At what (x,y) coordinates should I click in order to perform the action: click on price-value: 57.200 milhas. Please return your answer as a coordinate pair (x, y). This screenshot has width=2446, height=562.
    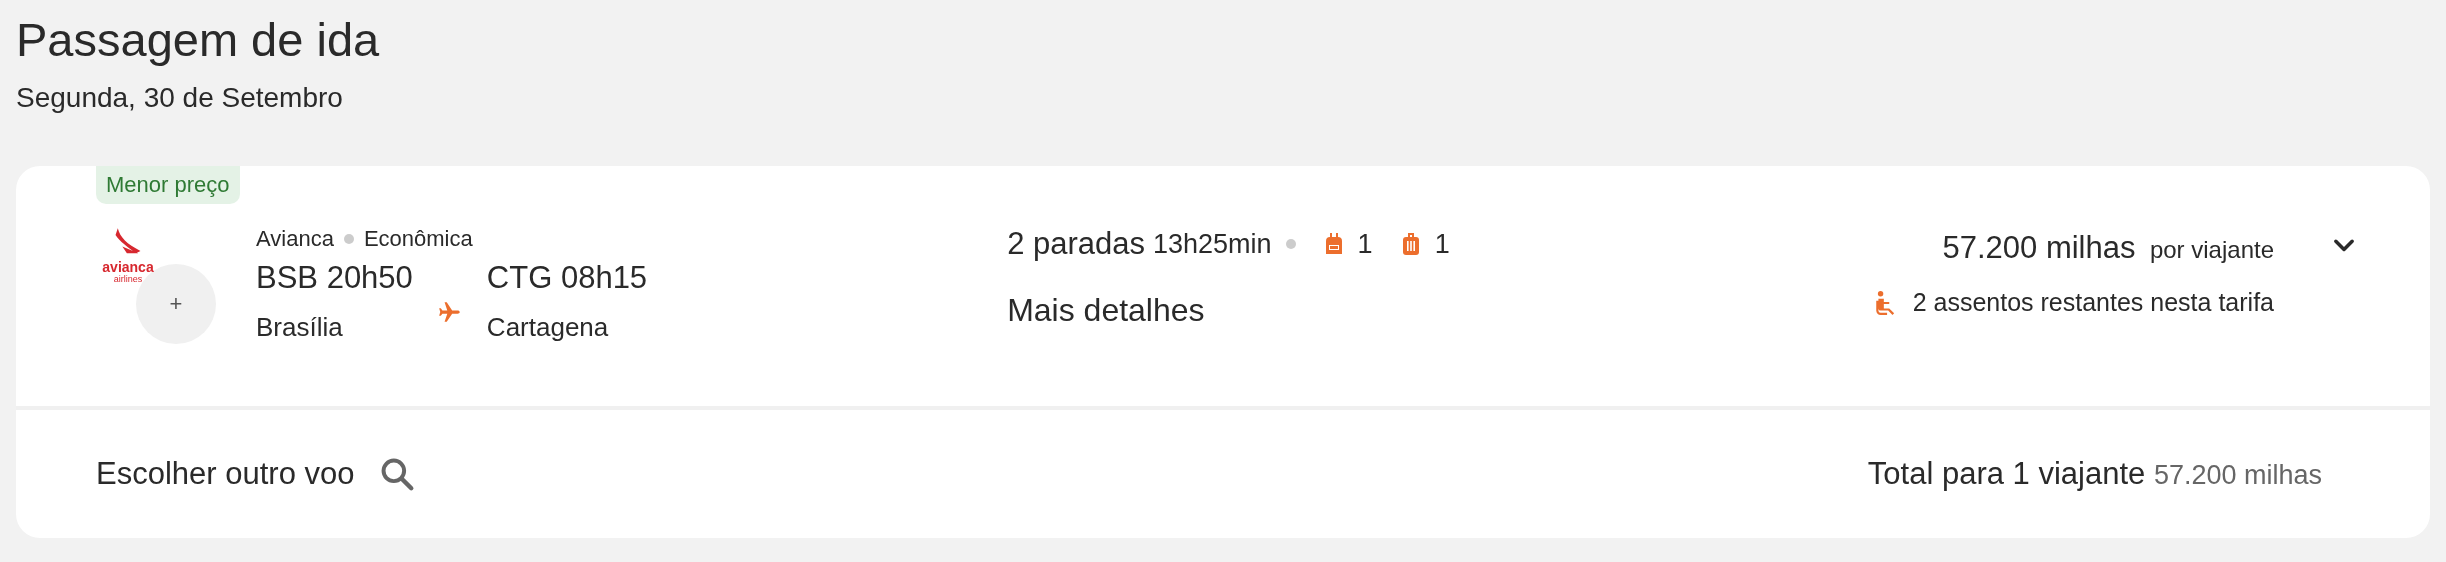
    Looking at the image, I should click on (2039, 247).